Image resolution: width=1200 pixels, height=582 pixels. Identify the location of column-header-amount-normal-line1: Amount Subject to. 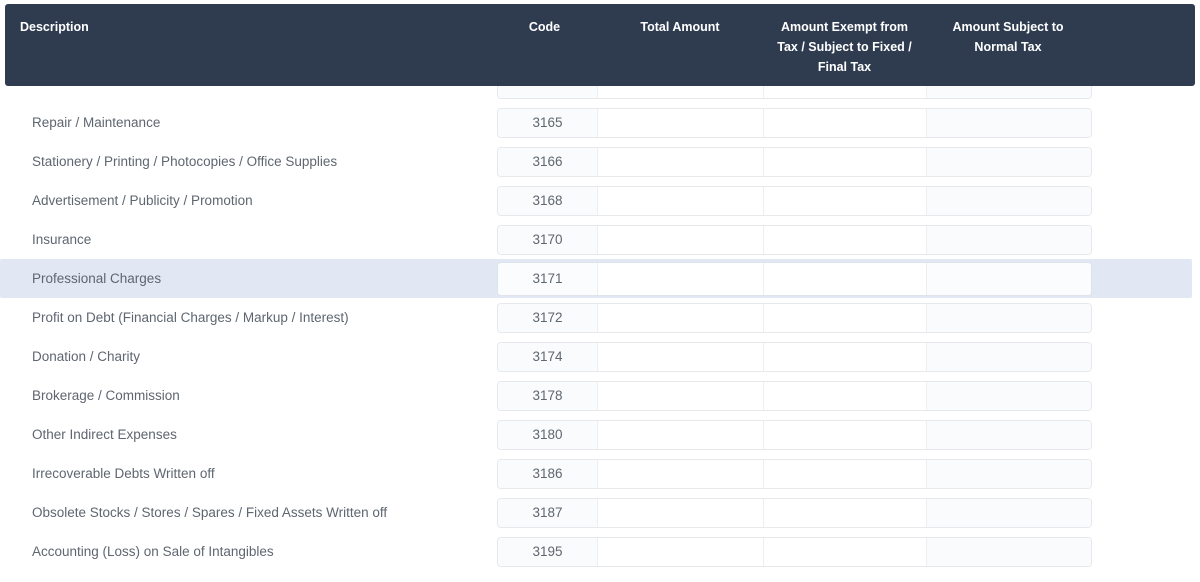
(1008, 27).